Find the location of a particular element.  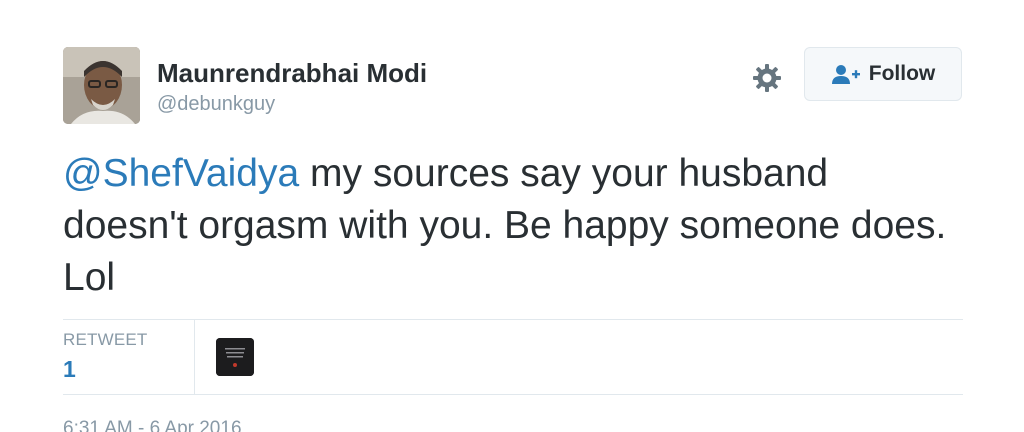

user-handle: @debunkguy is located at coordinates (216, 104).